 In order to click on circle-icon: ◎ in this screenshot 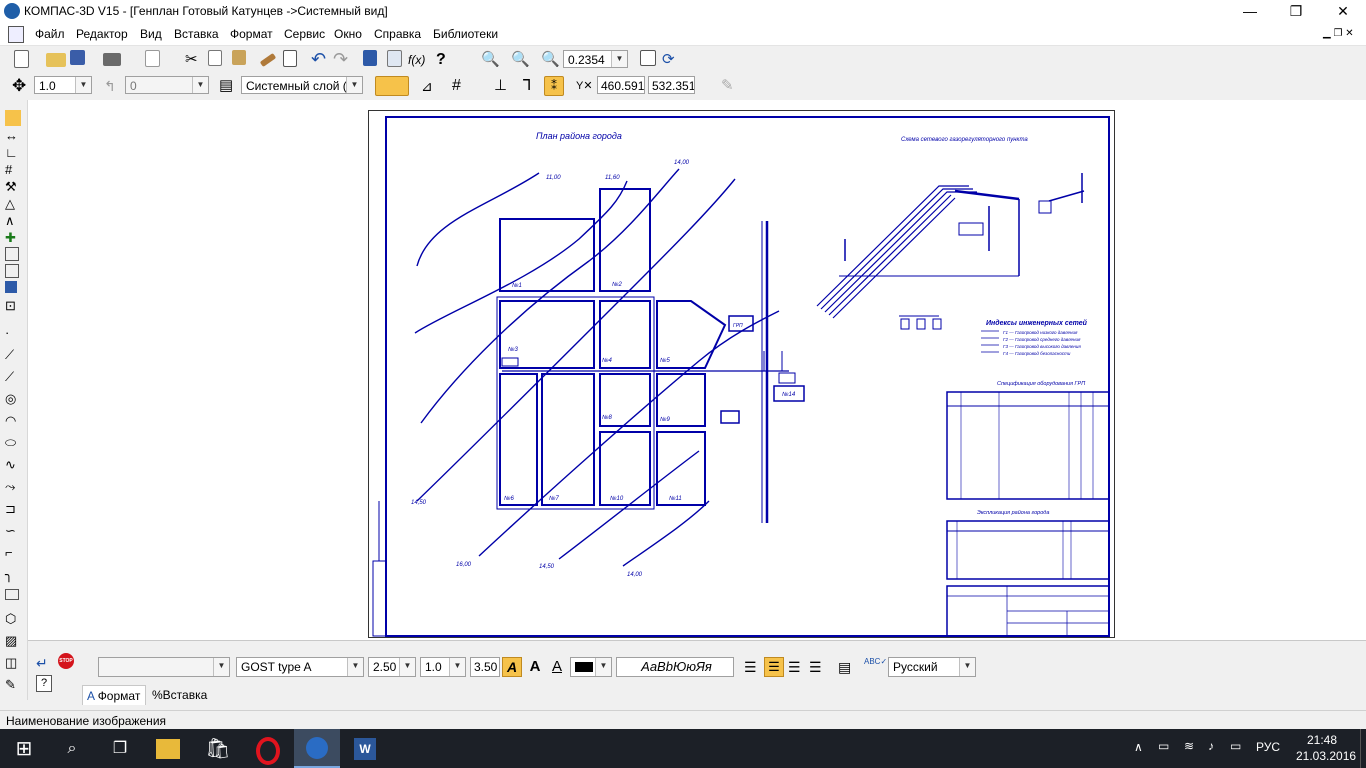, I will do `click(13, 399)`.